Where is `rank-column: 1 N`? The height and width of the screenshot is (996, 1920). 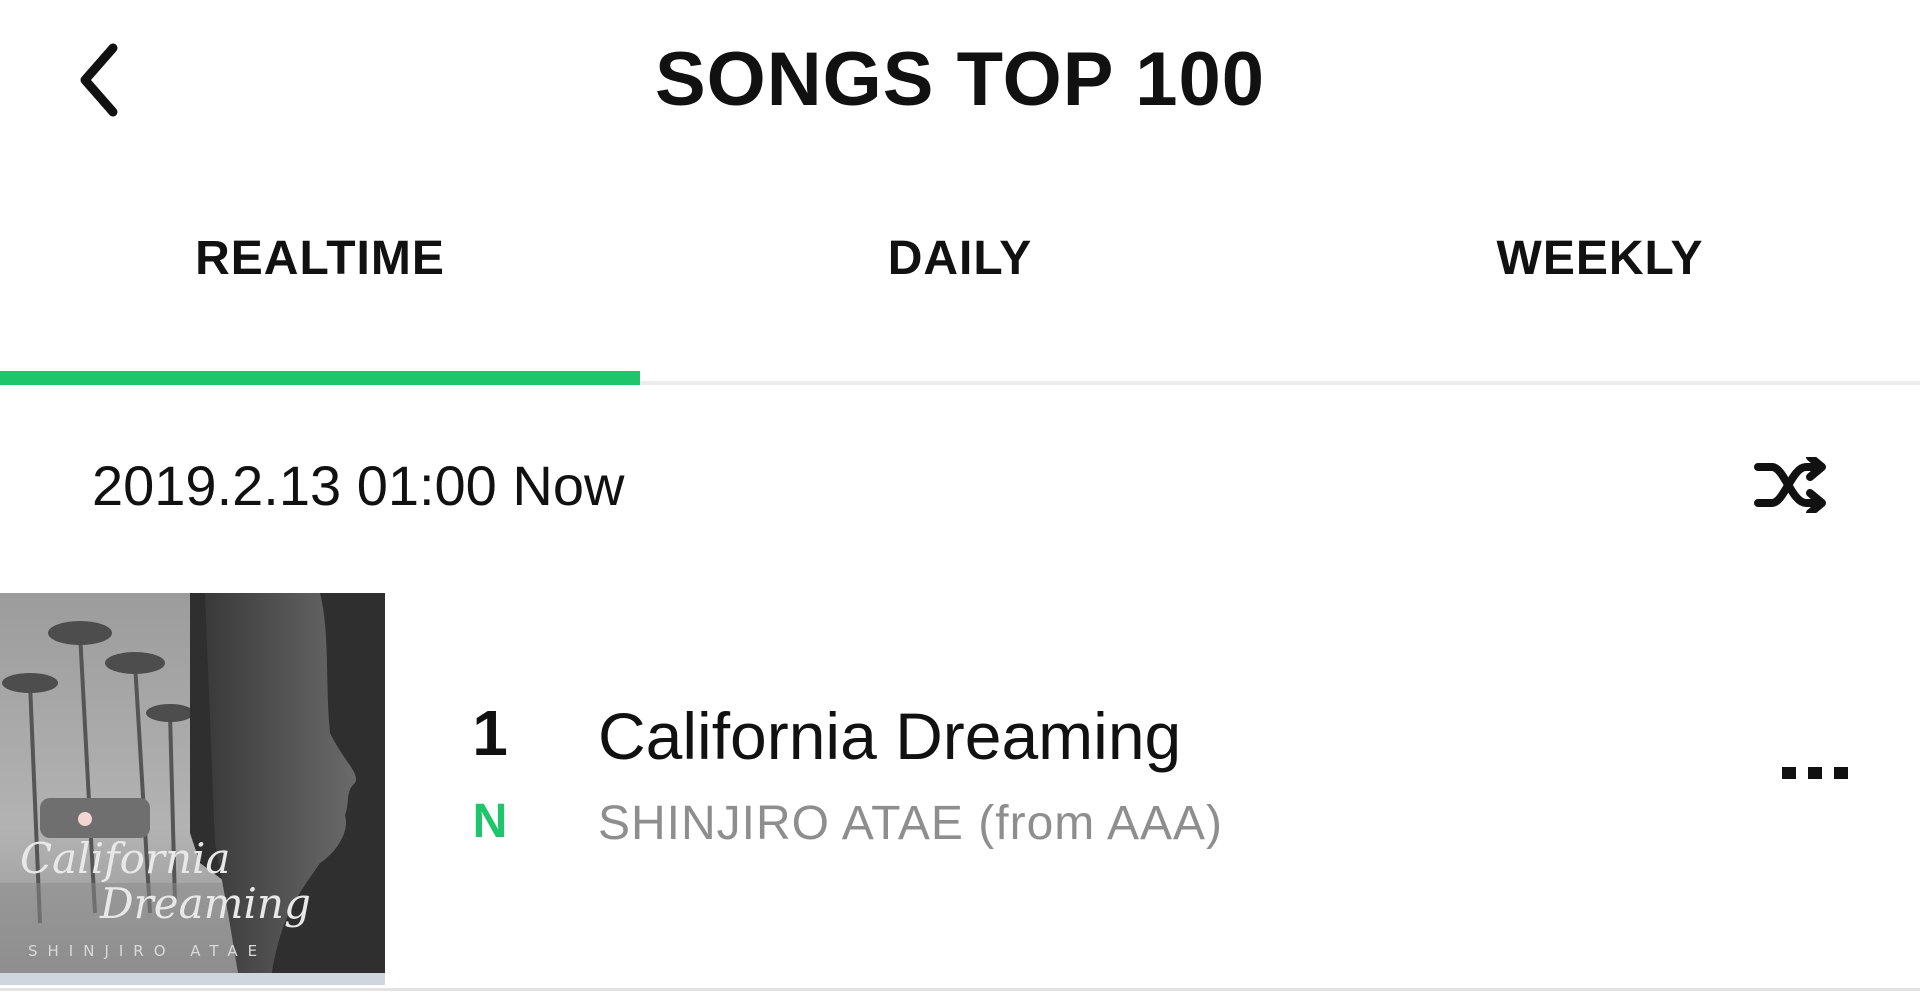 rank-column: 1 N is located at coordinates (490, 770).